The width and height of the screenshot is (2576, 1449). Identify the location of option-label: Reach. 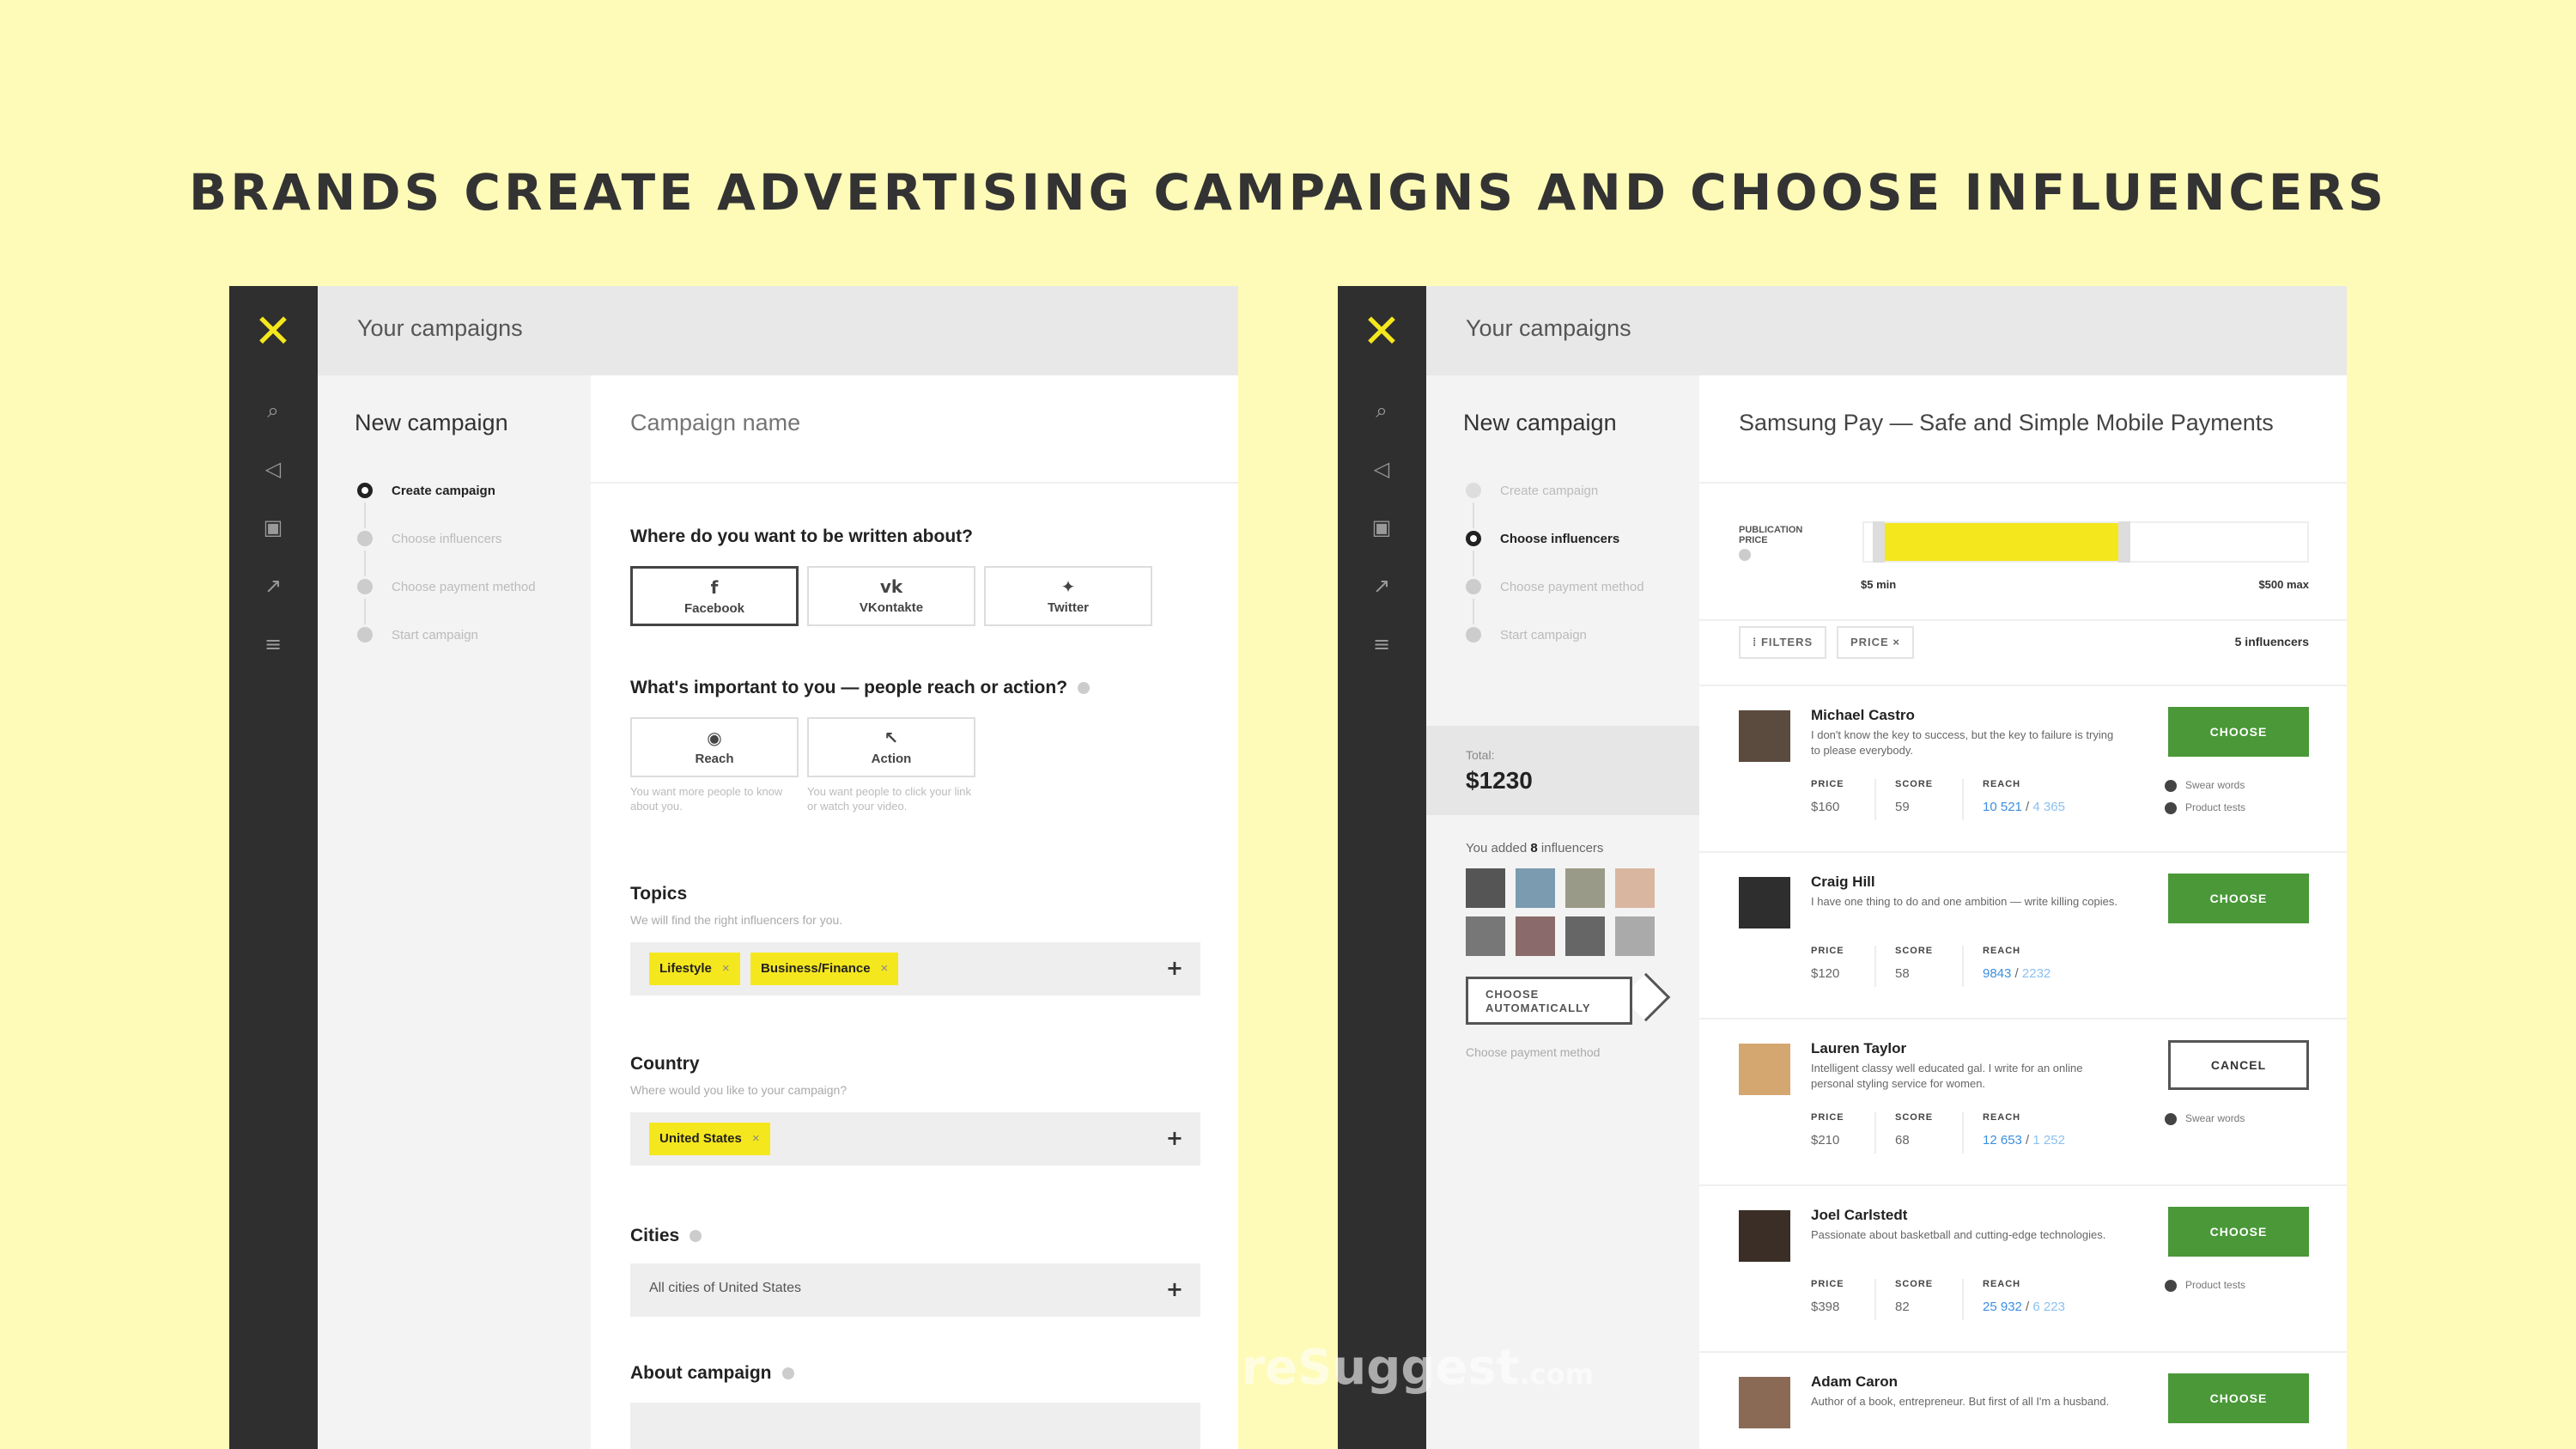
(715, 759).